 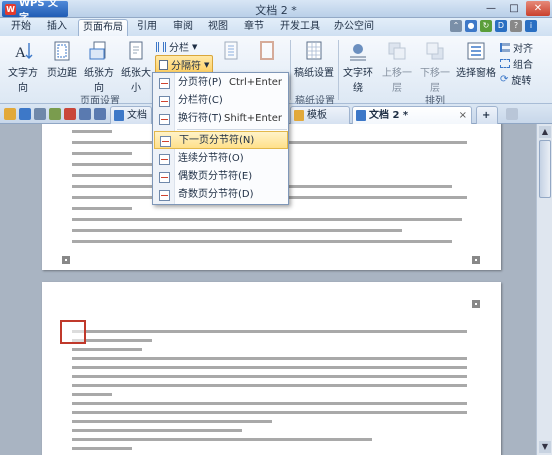 I want to click on columns-icon, so click(x=161, y=46).